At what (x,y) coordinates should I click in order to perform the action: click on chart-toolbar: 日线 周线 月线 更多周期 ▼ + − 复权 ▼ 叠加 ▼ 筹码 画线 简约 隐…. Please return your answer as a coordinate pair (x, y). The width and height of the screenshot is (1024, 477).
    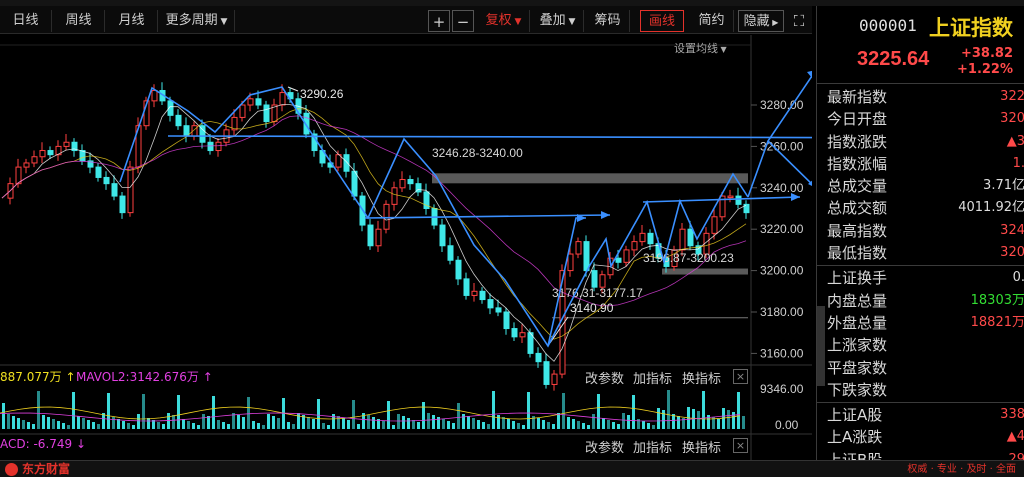
    Looking at the image, I should click on (406, 20).